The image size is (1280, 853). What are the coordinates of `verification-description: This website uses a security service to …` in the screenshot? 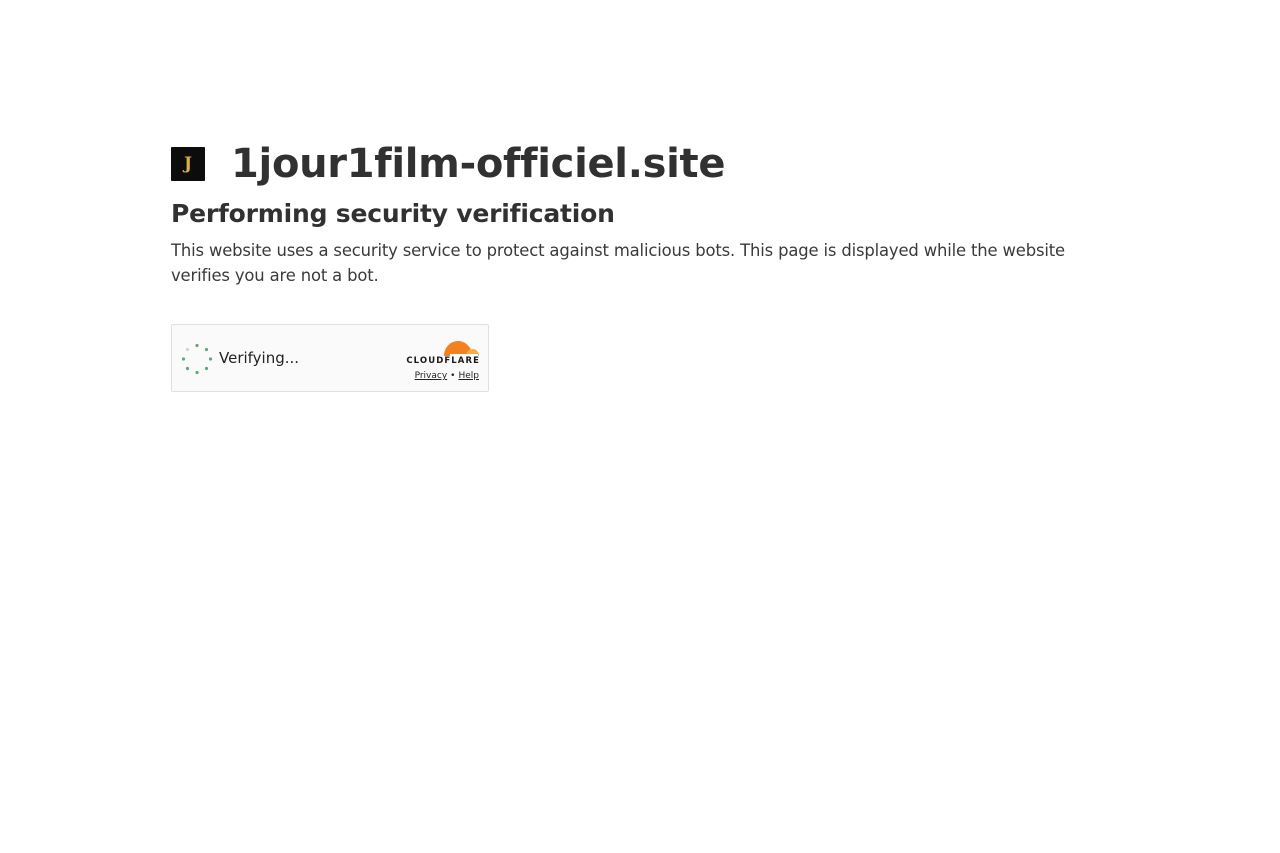 It's located at (618, 263).